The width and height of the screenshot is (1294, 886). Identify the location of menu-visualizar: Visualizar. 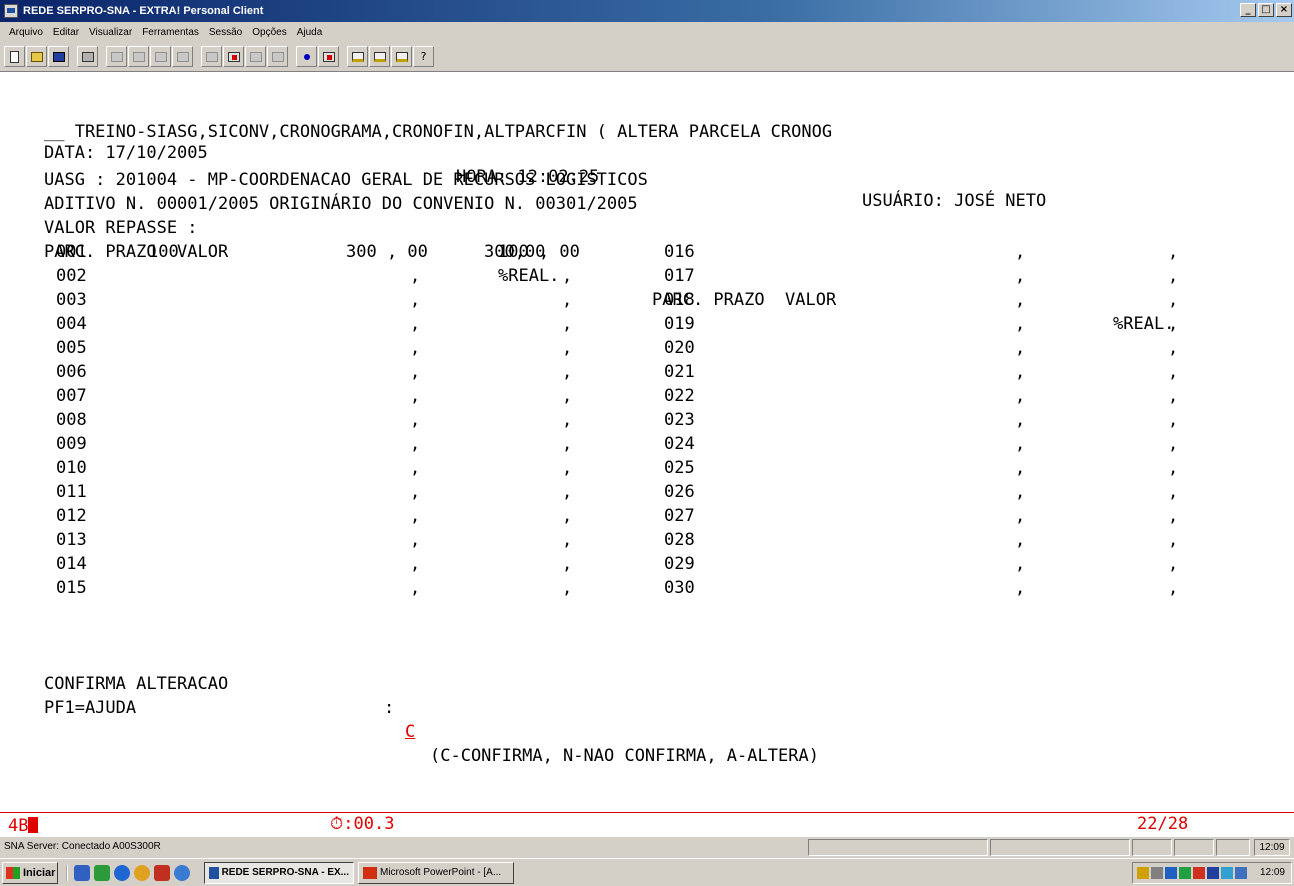
(110, 32).